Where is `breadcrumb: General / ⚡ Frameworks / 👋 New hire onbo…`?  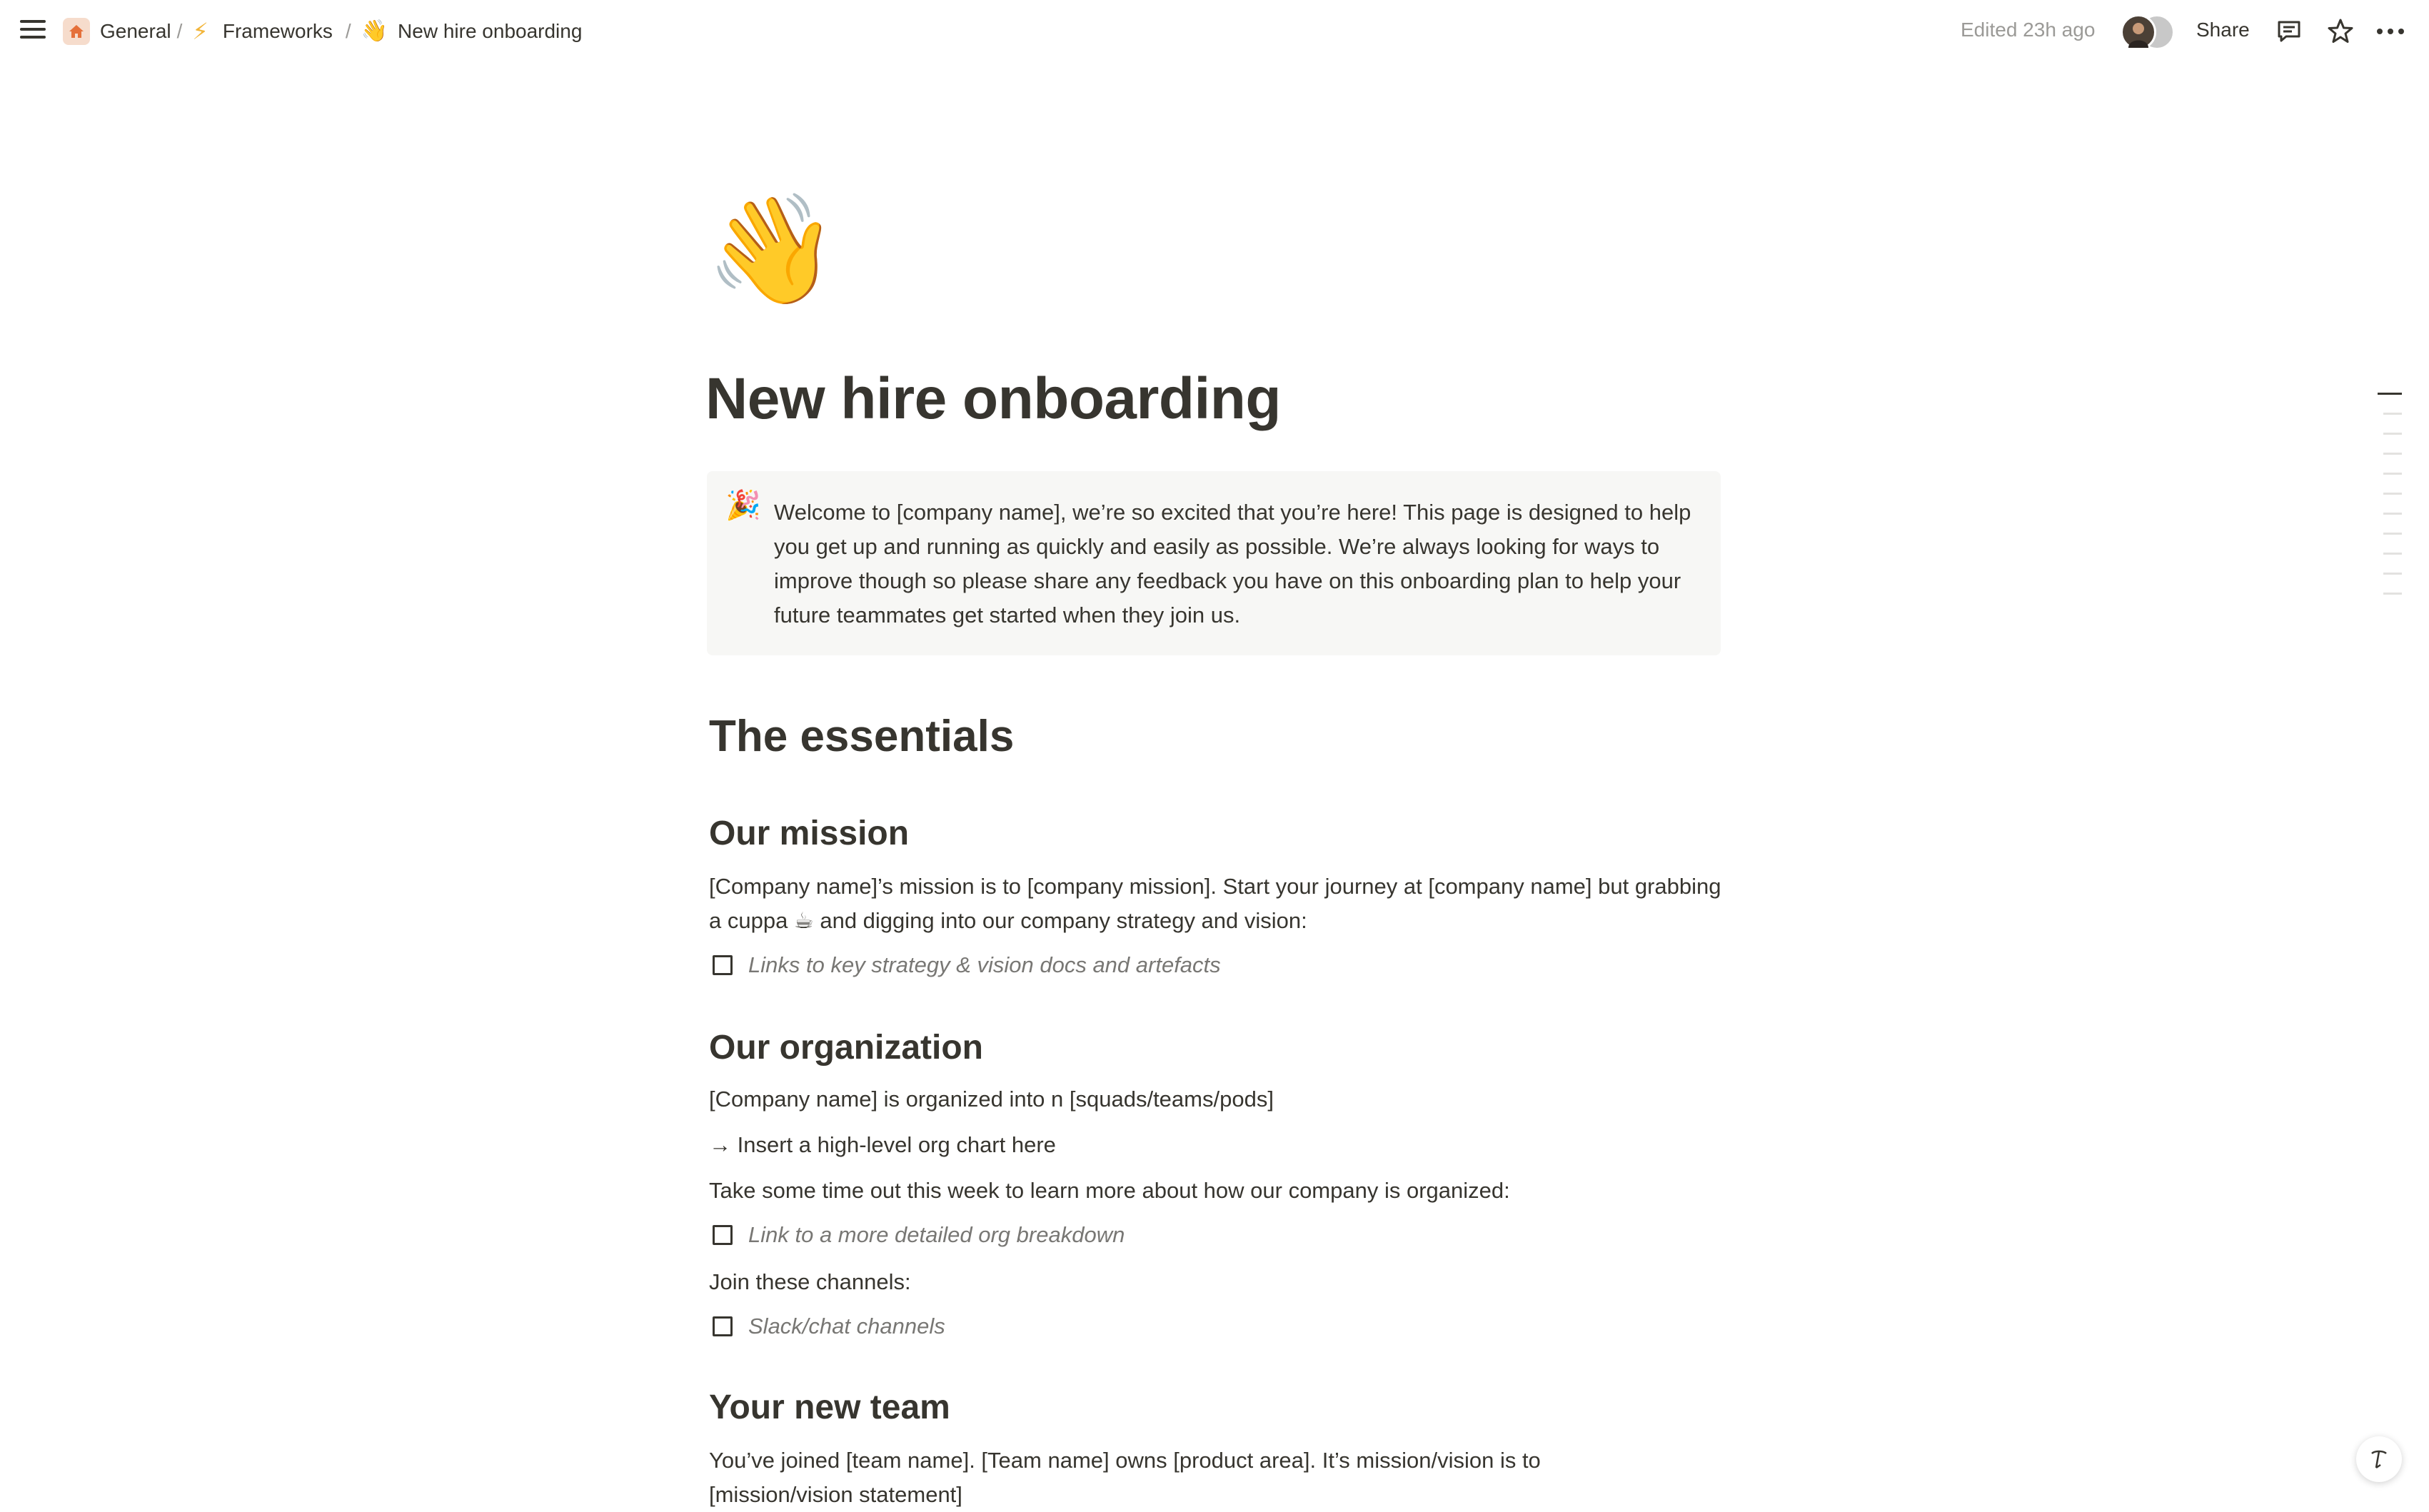
breadcrumb: General / ⚡ Frameworks / 👋 New hire onbo… is located at coordinates (322, 31).